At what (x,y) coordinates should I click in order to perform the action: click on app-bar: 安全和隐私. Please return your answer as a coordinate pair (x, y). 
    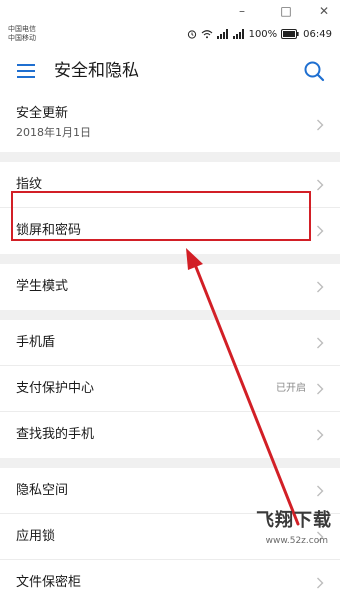
    Looking at the image, I should click on (170, 72).